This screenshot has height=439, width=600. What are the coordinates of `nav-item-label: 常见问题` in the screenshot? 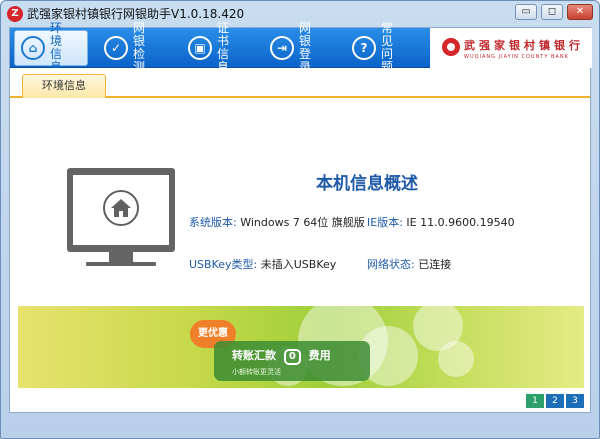 It's located at (390, 47).